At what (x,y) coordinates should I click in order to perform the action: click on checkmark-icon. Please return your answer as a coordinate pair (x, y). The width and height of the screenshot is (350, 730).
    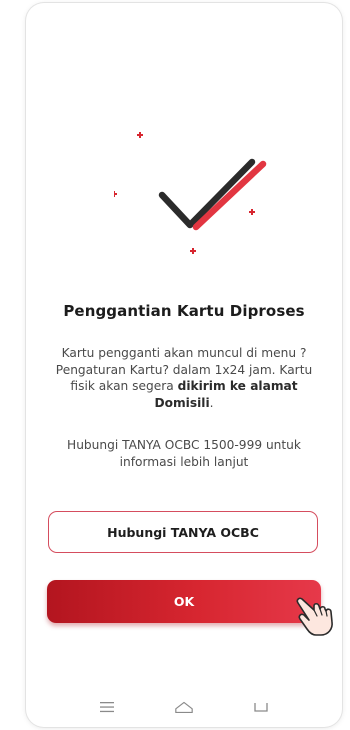
    Looking at the image, I should click on (190, 193).